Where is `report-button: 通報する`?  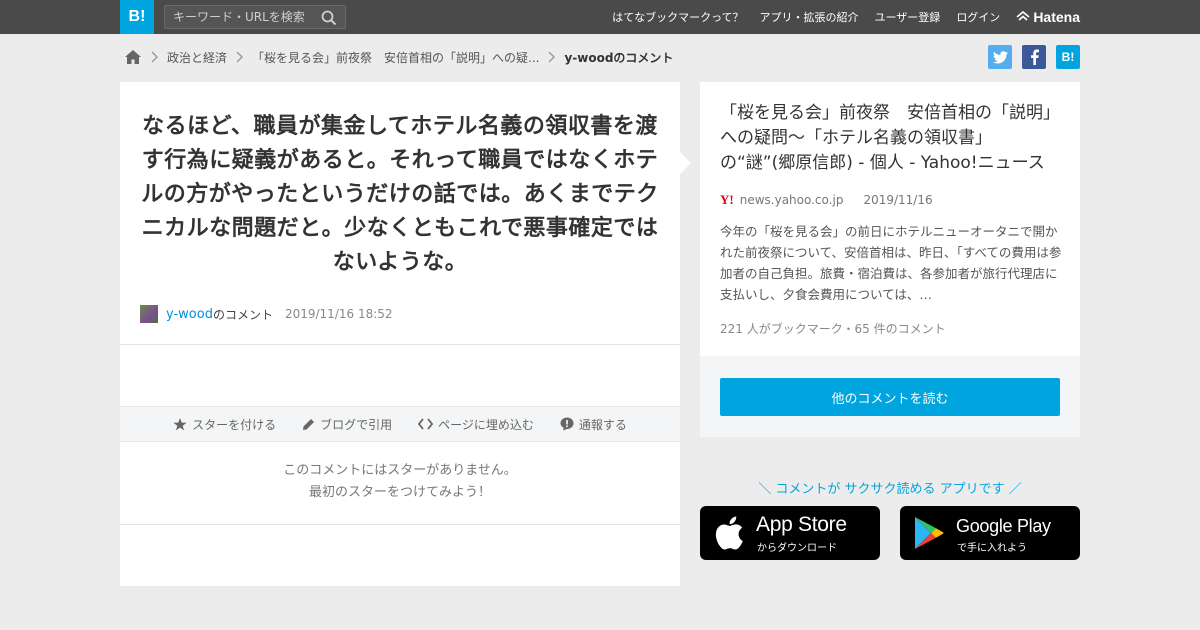
report-button: 通報する is located at coordinates (593, 424).